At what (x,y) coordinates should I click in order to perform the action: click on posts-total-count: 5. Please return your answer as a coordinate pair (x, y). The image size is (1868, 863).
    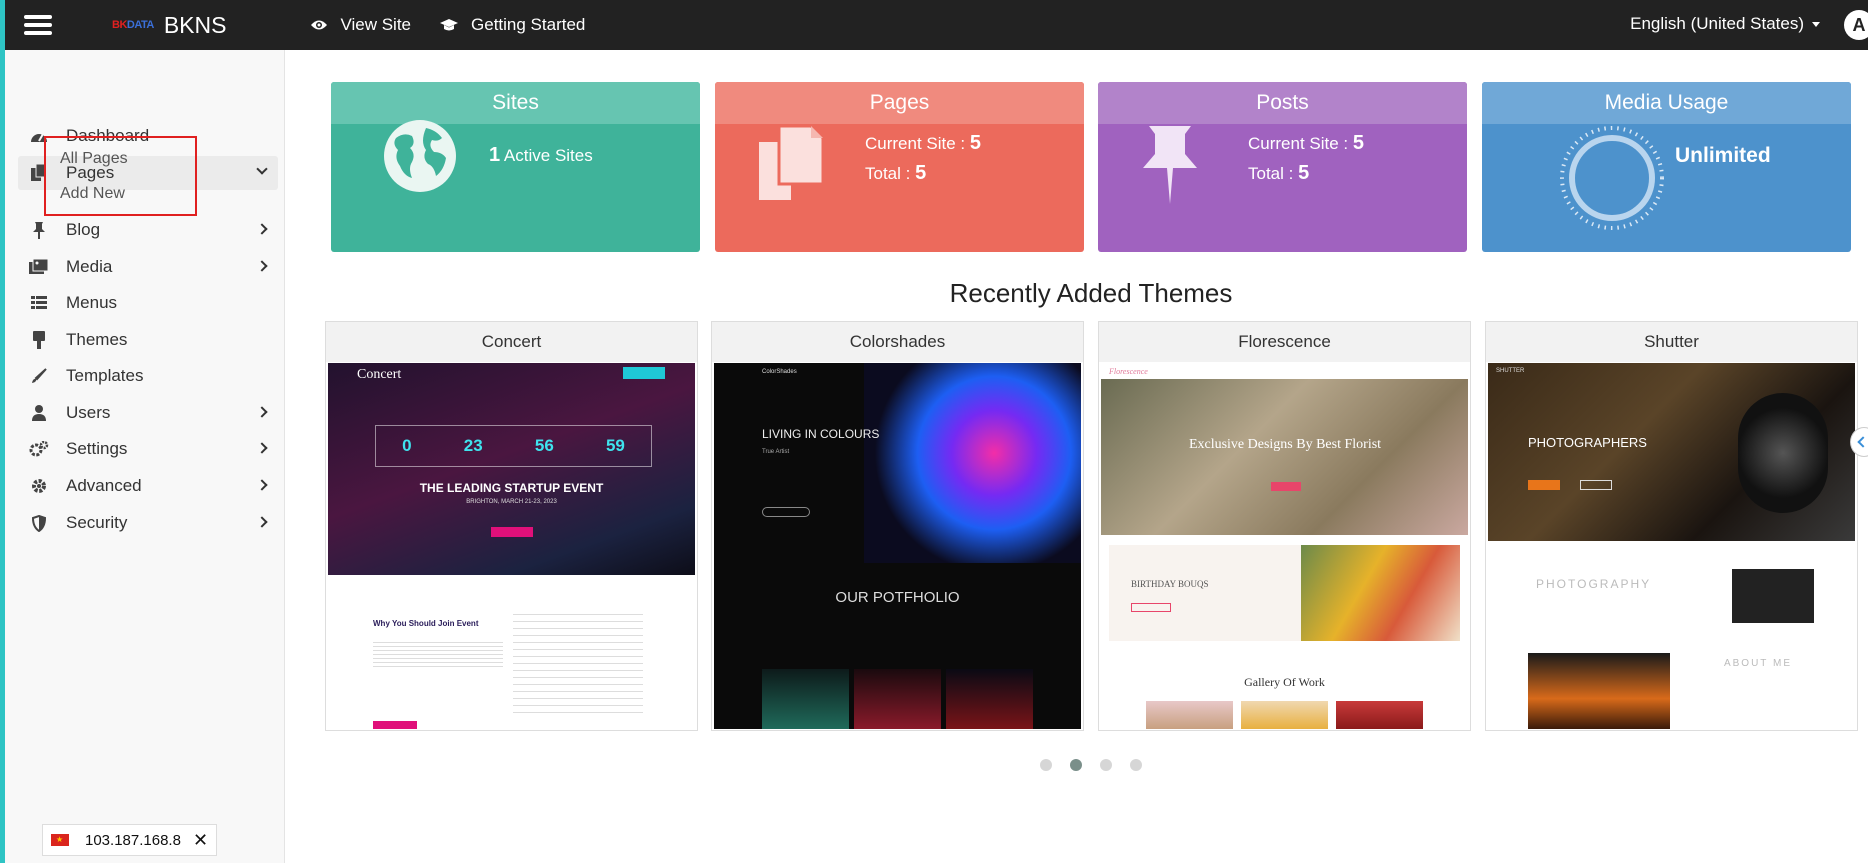
    Looking at the image, I should click on (1304, 173).